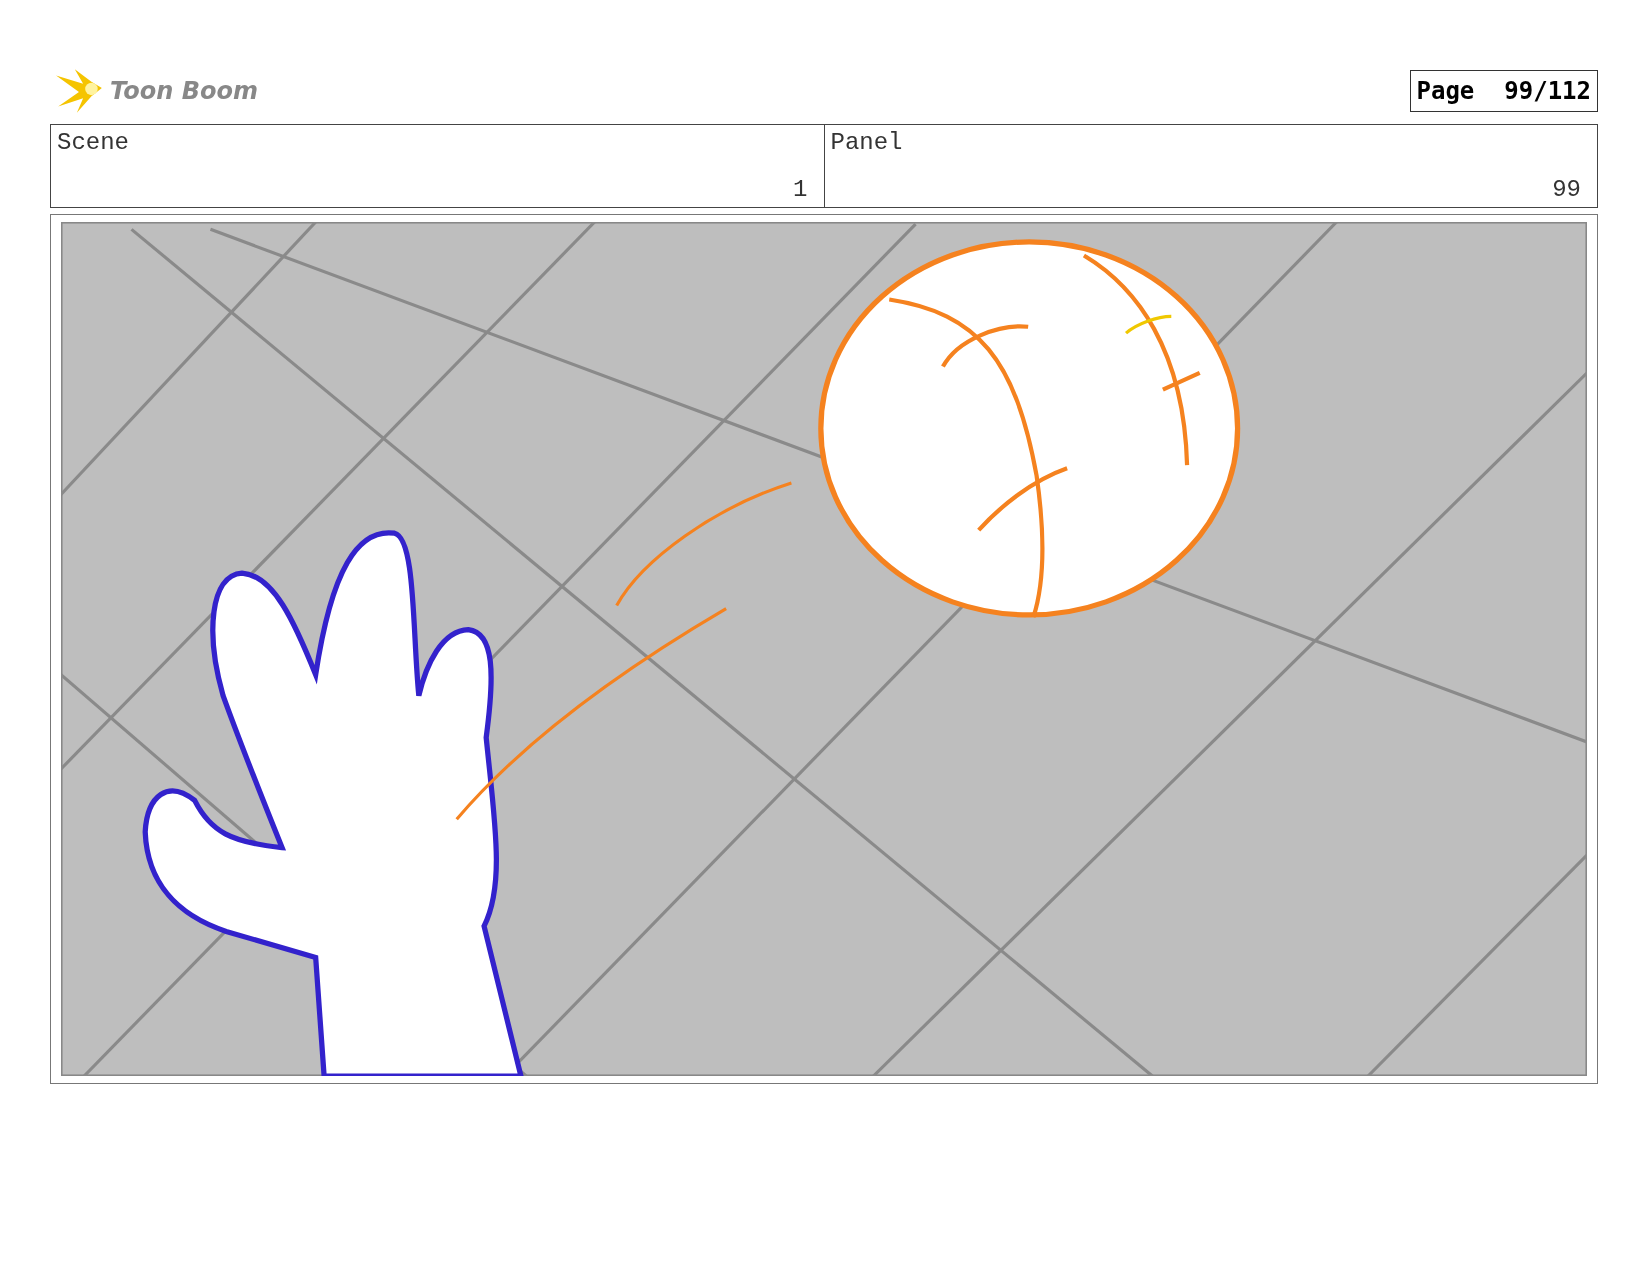 The width and height of the screenshot is (1650, 1275). Describe the element at coordinates (1566, 189) in the screenshot. I see `field-value: 99` at that location.